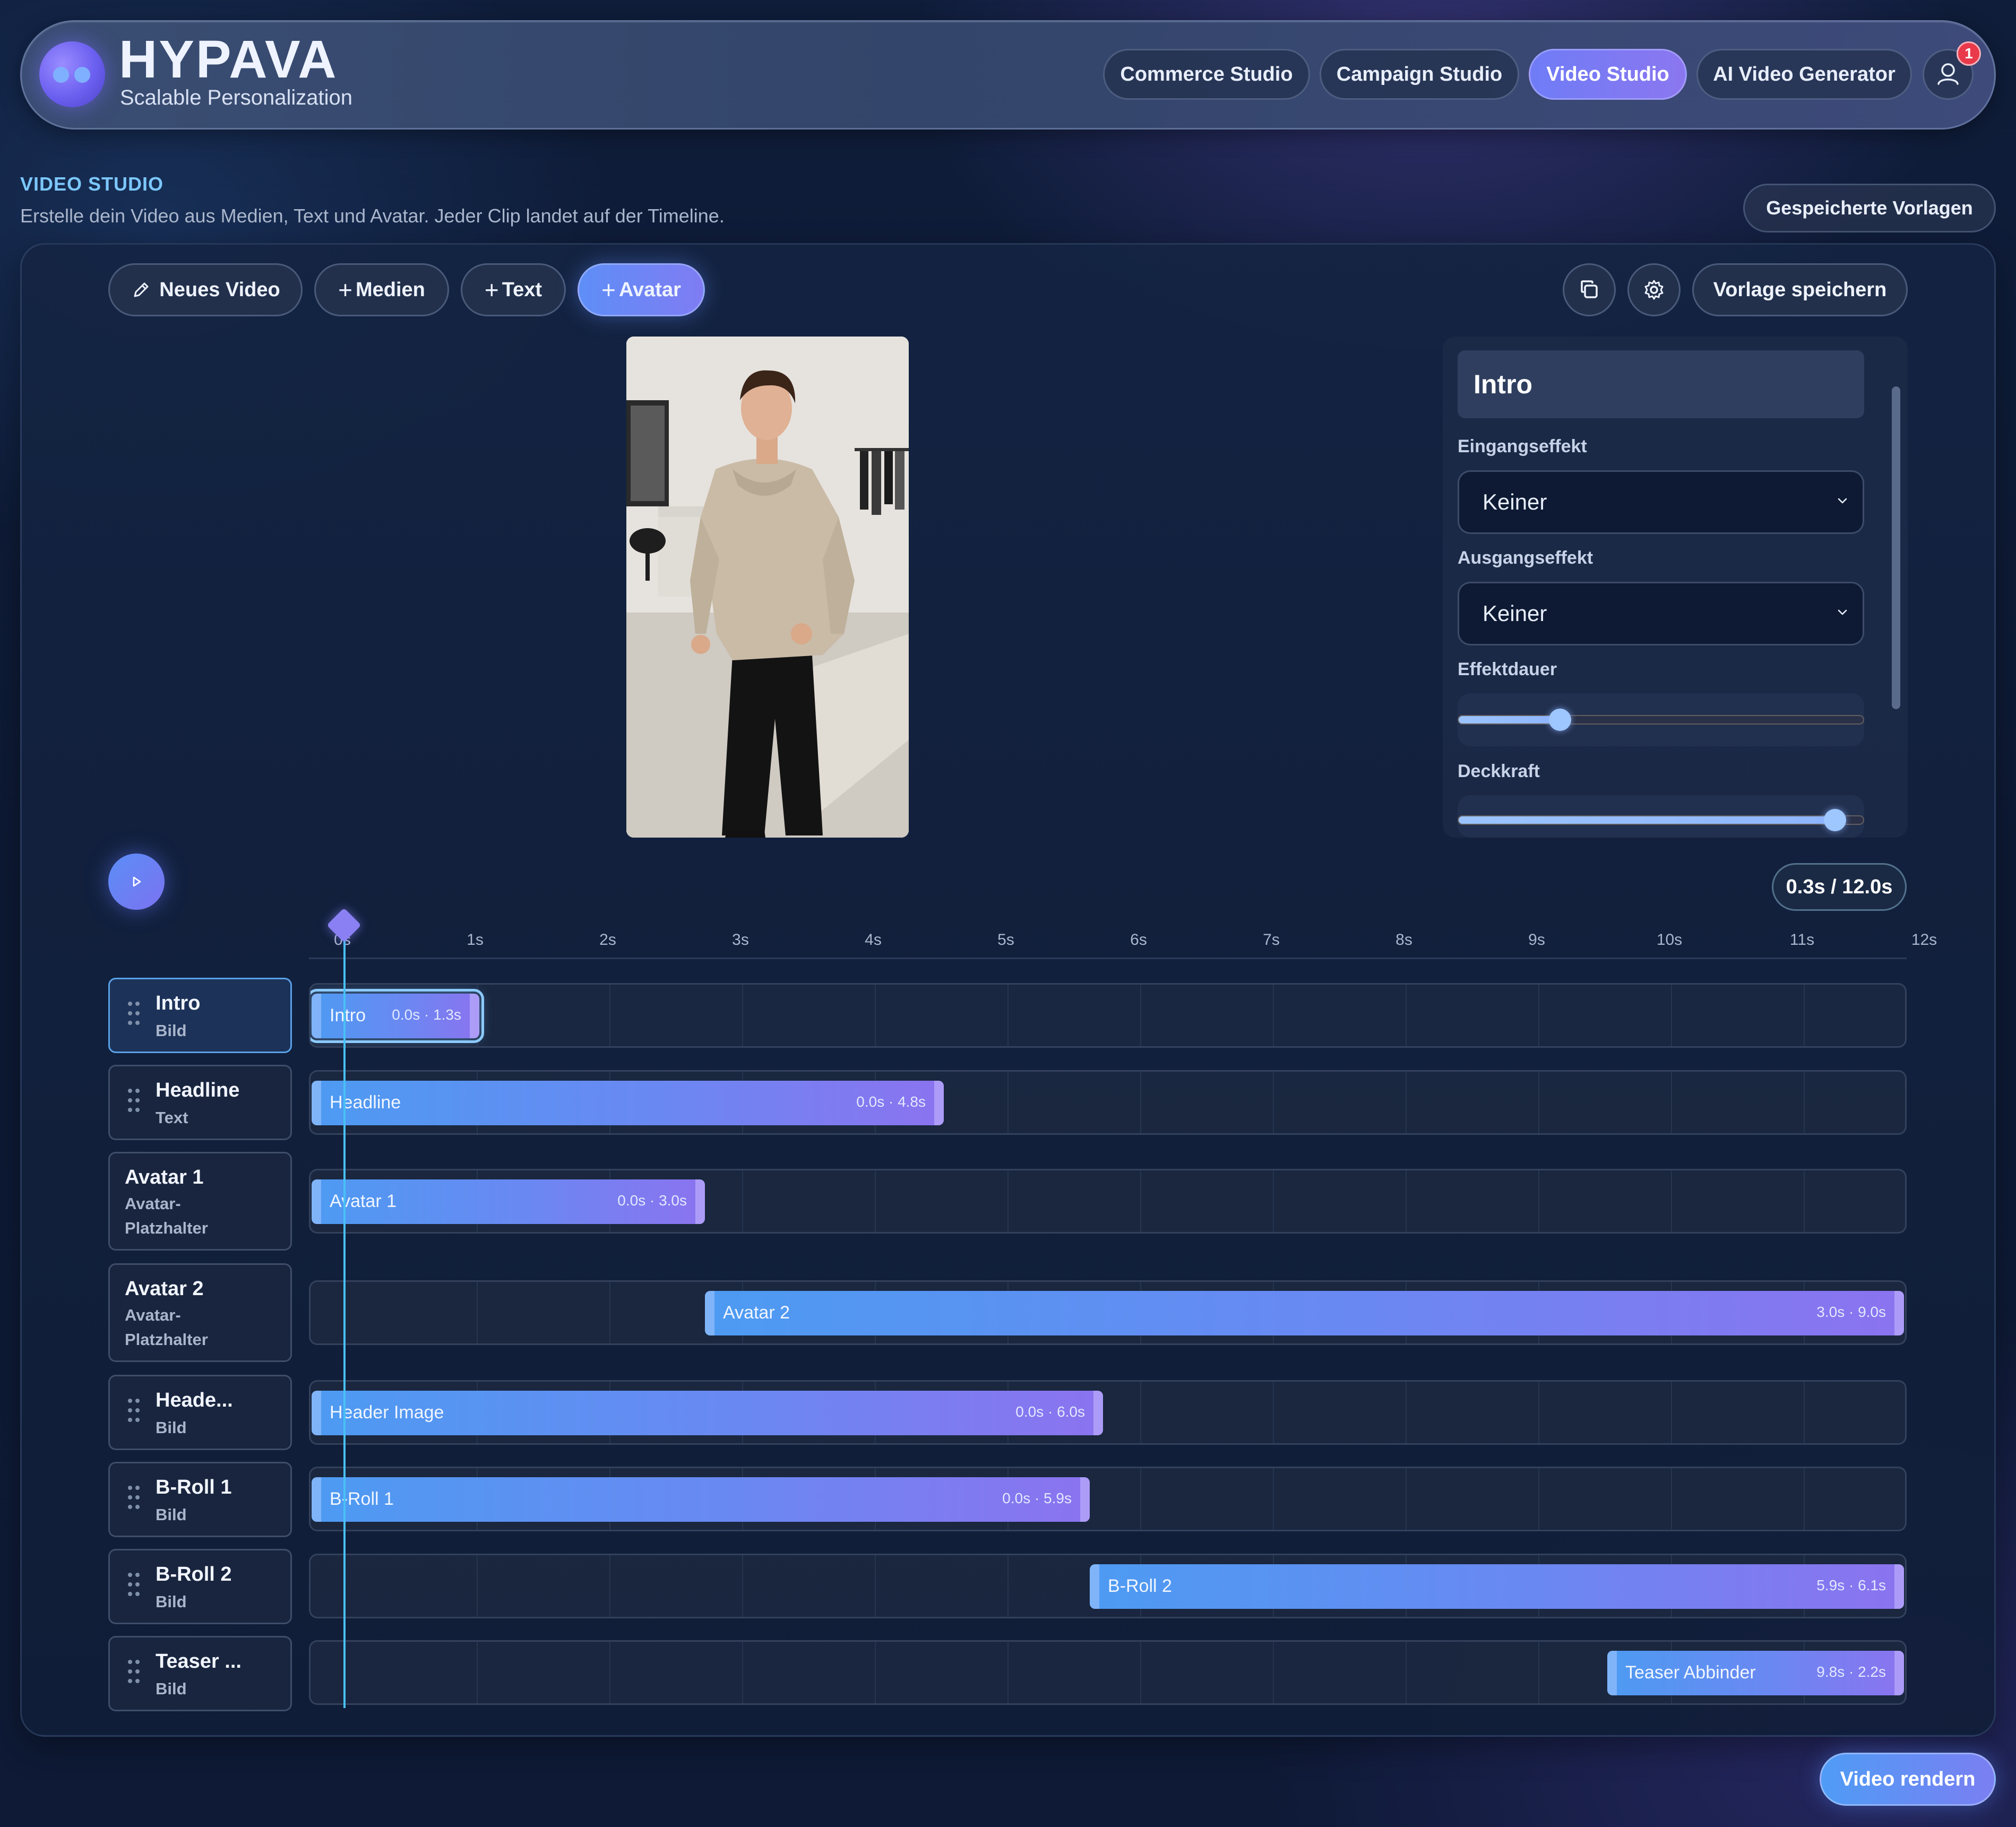 The image size is (2016, 1827). I want to click on nav-campaign-studio: Campaign Studio, so click(1419, 74).